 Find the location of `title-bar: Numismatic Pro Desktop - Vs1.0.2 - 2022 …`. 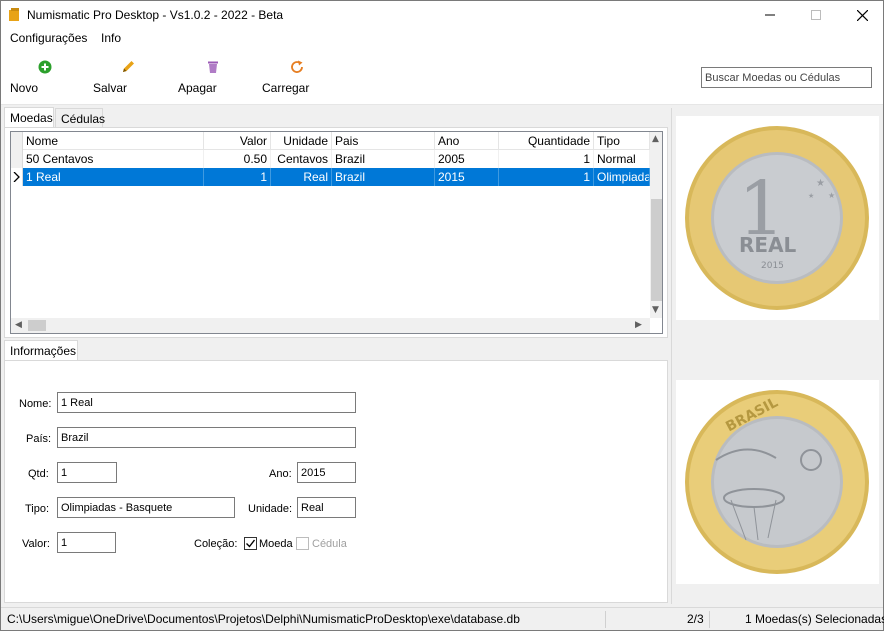

title-bar: Numismatic Pro Desktop - Vs1.0.2 - 2022 … is located at coordinates (442, 15).